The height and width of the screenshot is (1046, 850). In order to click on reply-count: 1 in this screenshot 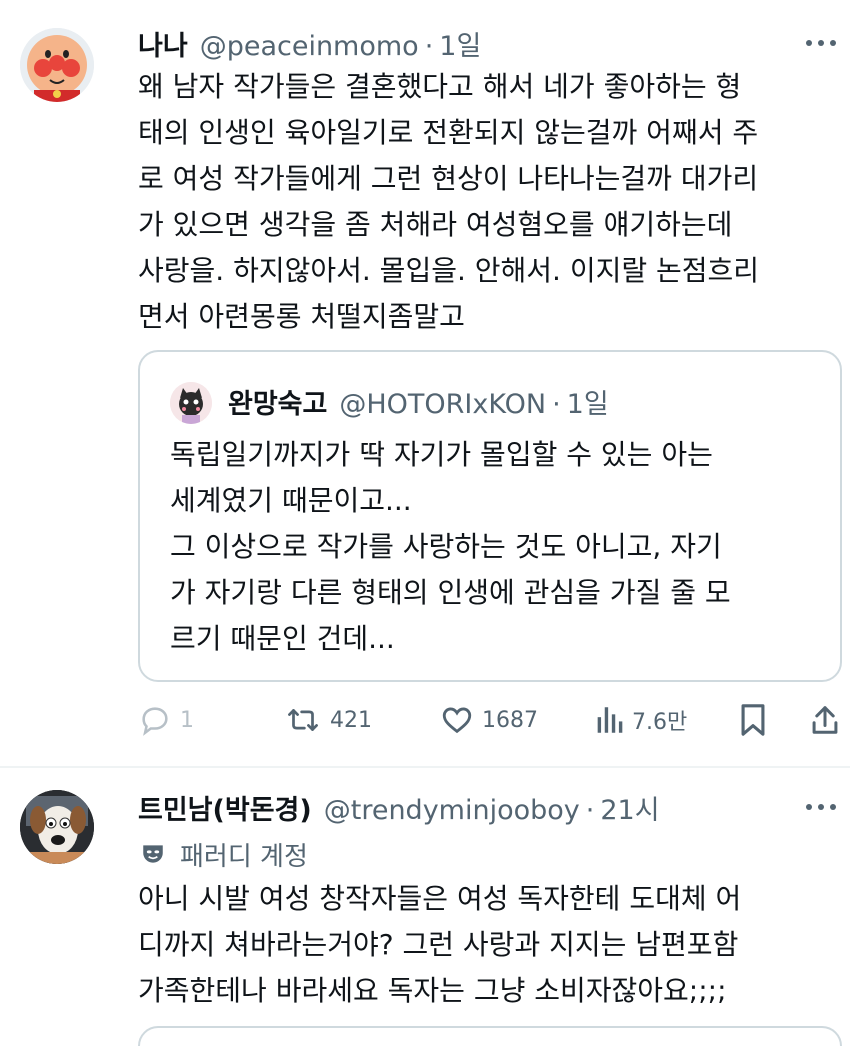, I will do `click(187, 720)`.